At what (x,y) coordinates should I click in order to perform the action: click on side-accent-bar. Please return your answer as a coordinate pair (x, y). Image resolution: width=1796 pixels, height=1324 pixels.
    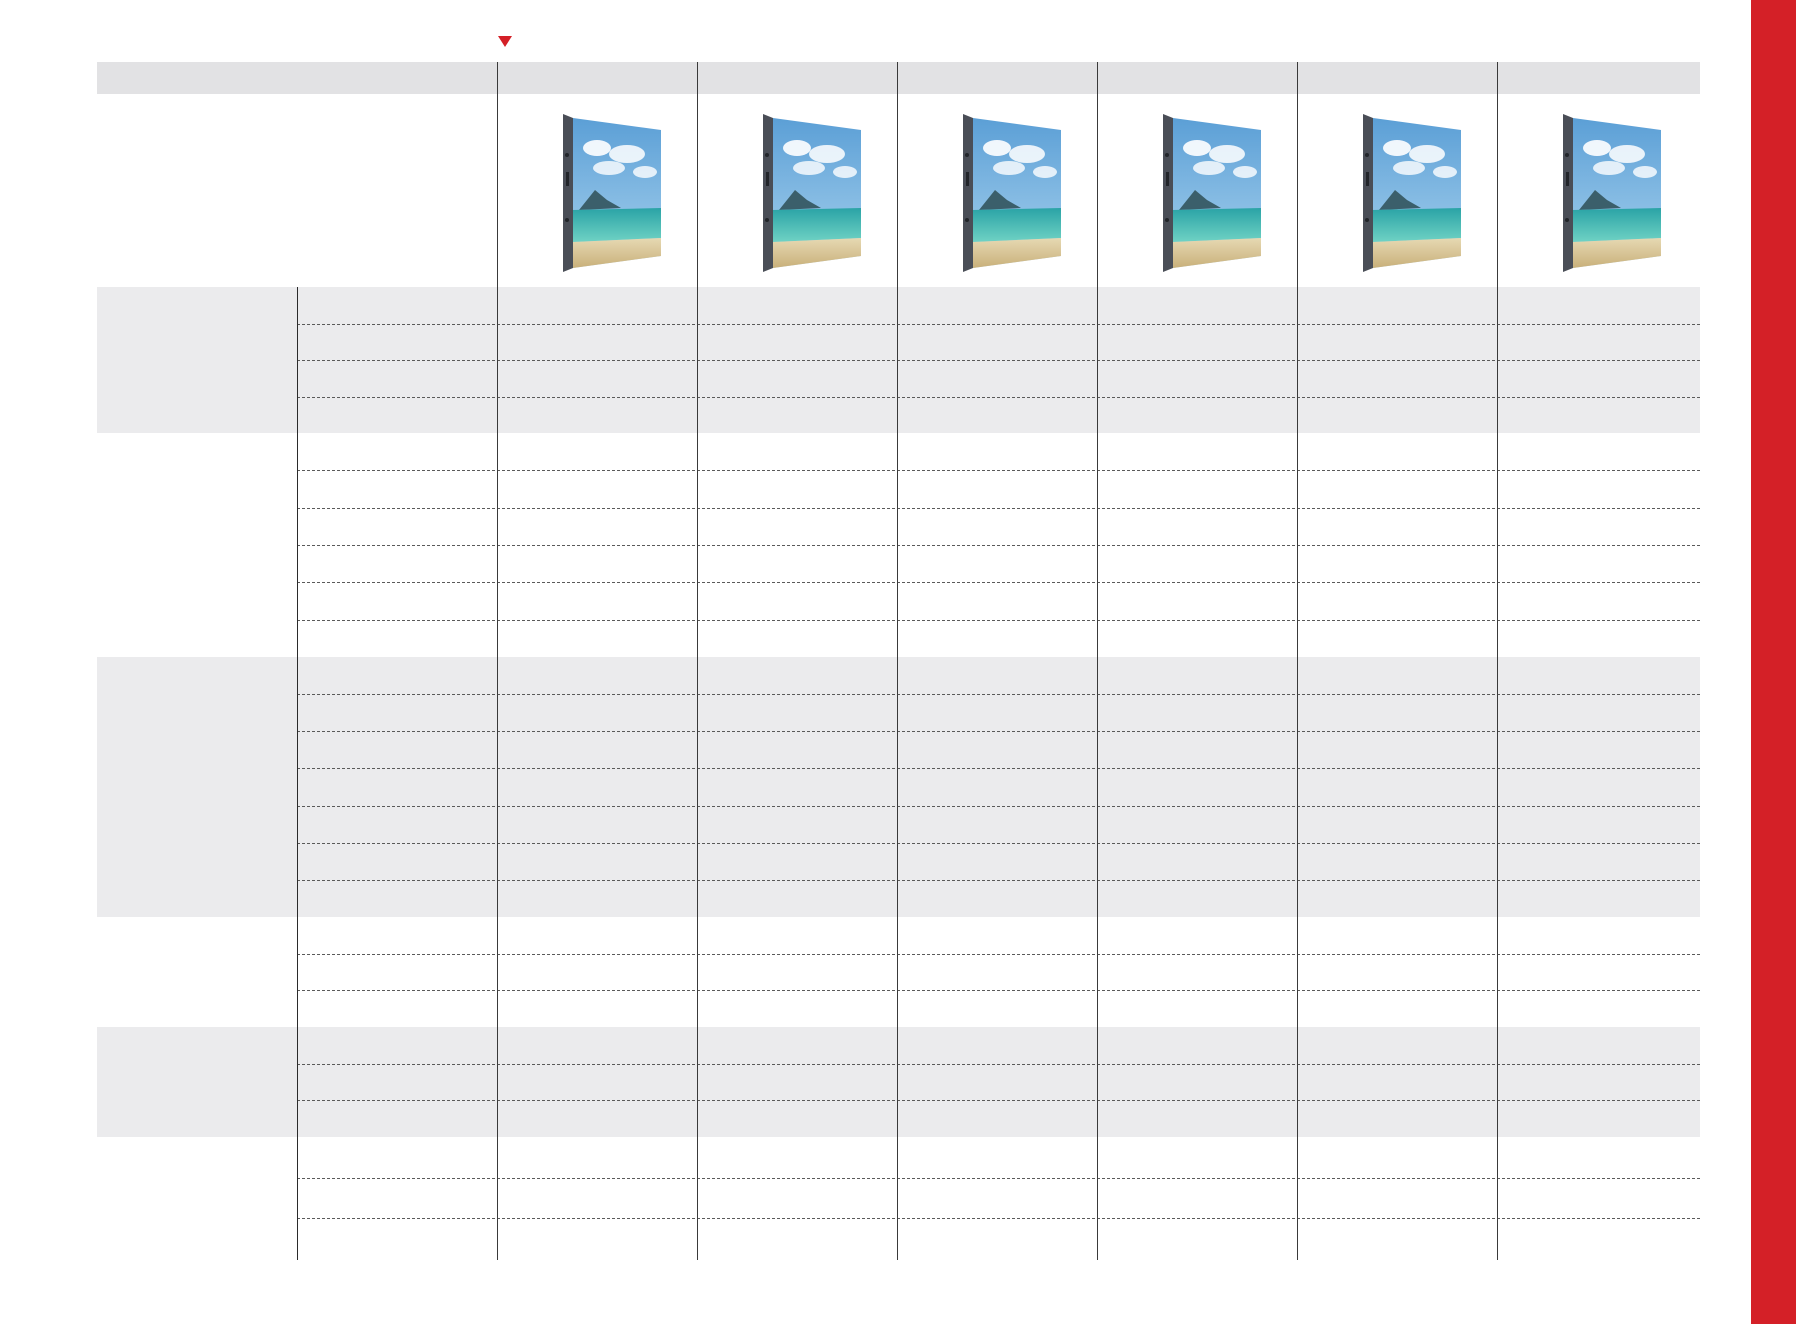
    Looking at the image, I should click on (1773, 662).